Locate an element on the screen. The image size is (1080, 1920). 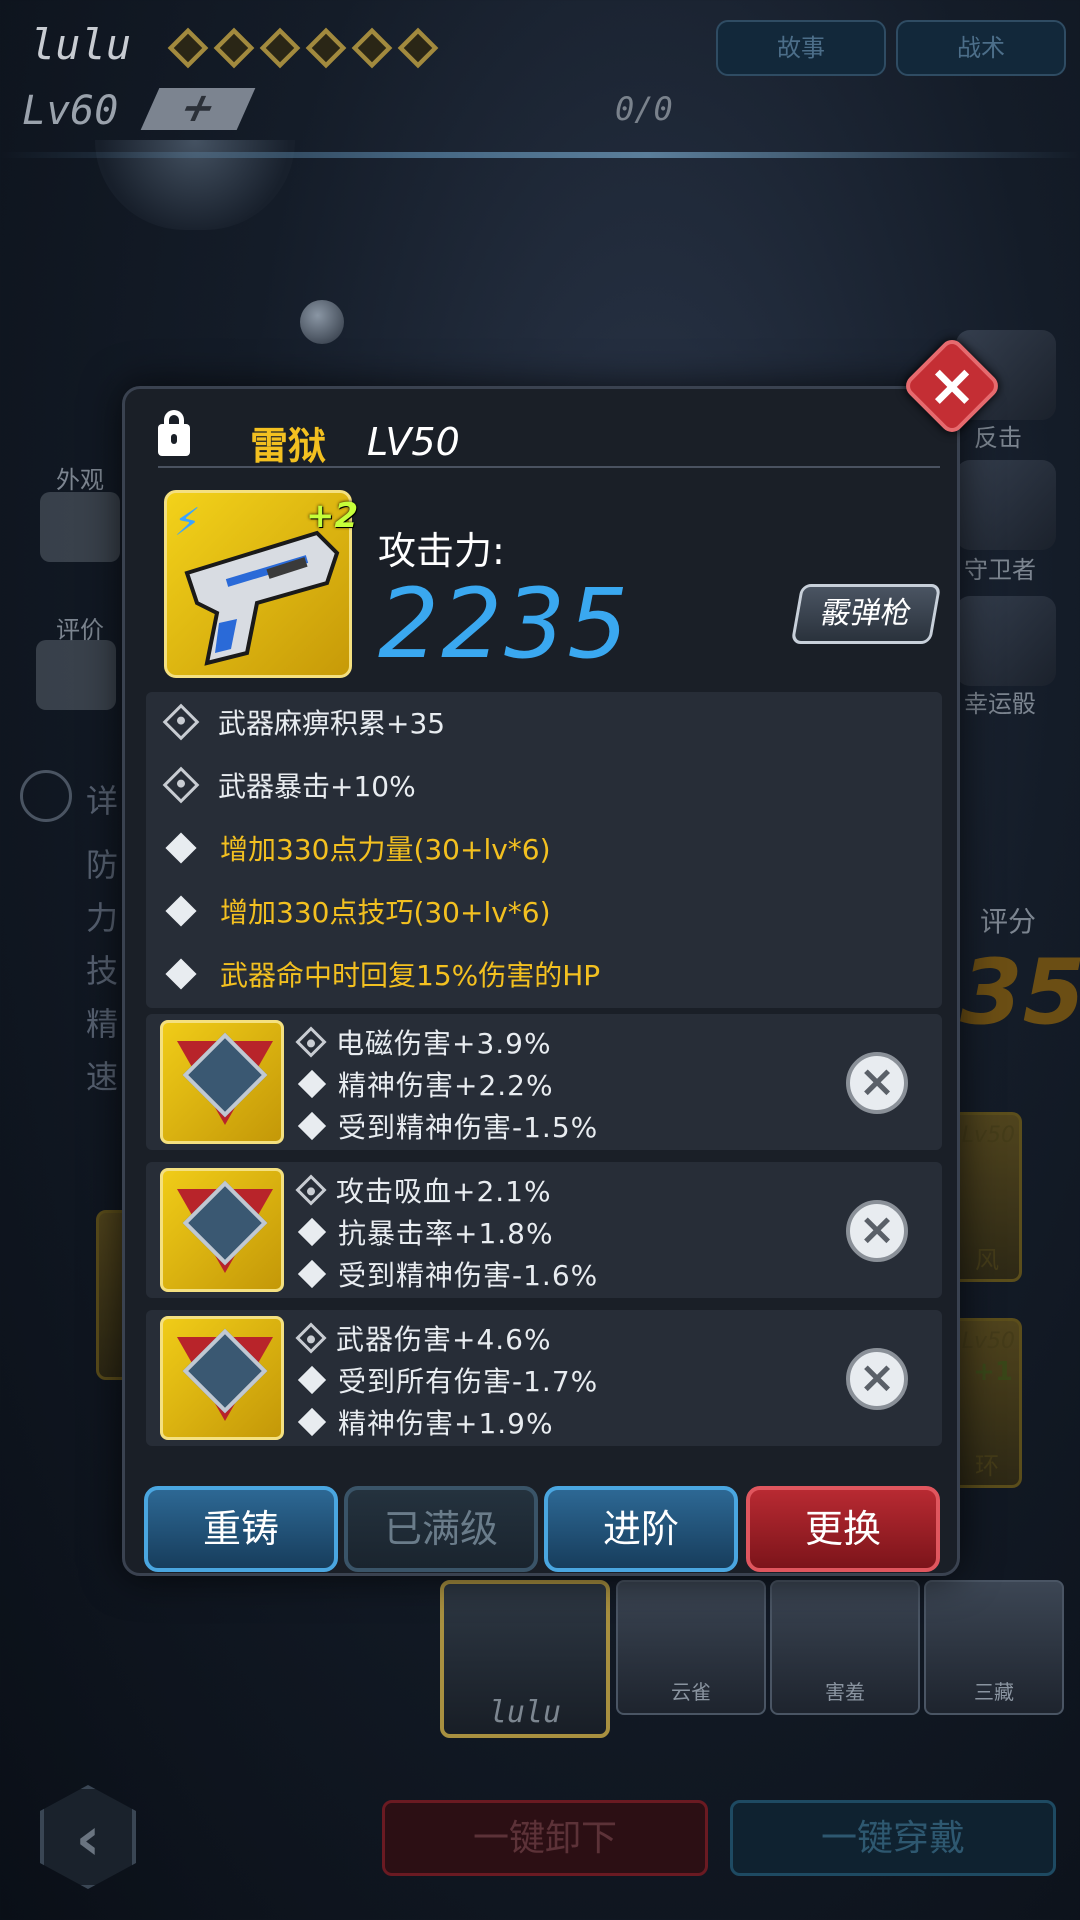
attack-label: 攻击力: is located at coordinates (441, 551).